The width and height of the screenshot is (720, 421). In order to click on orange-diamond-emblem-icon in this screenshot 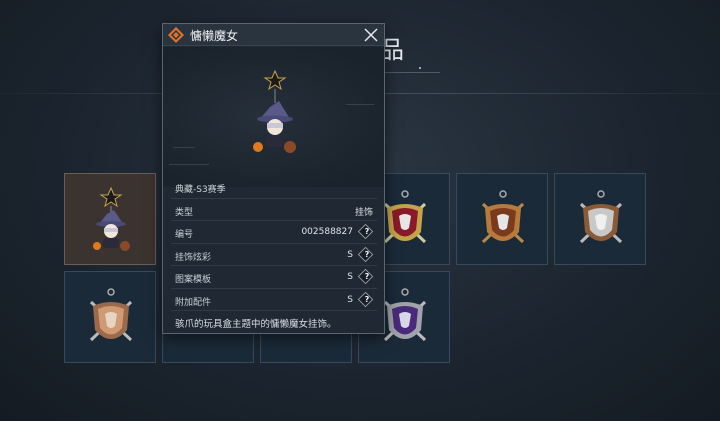, I will do `click(176, 35)`.